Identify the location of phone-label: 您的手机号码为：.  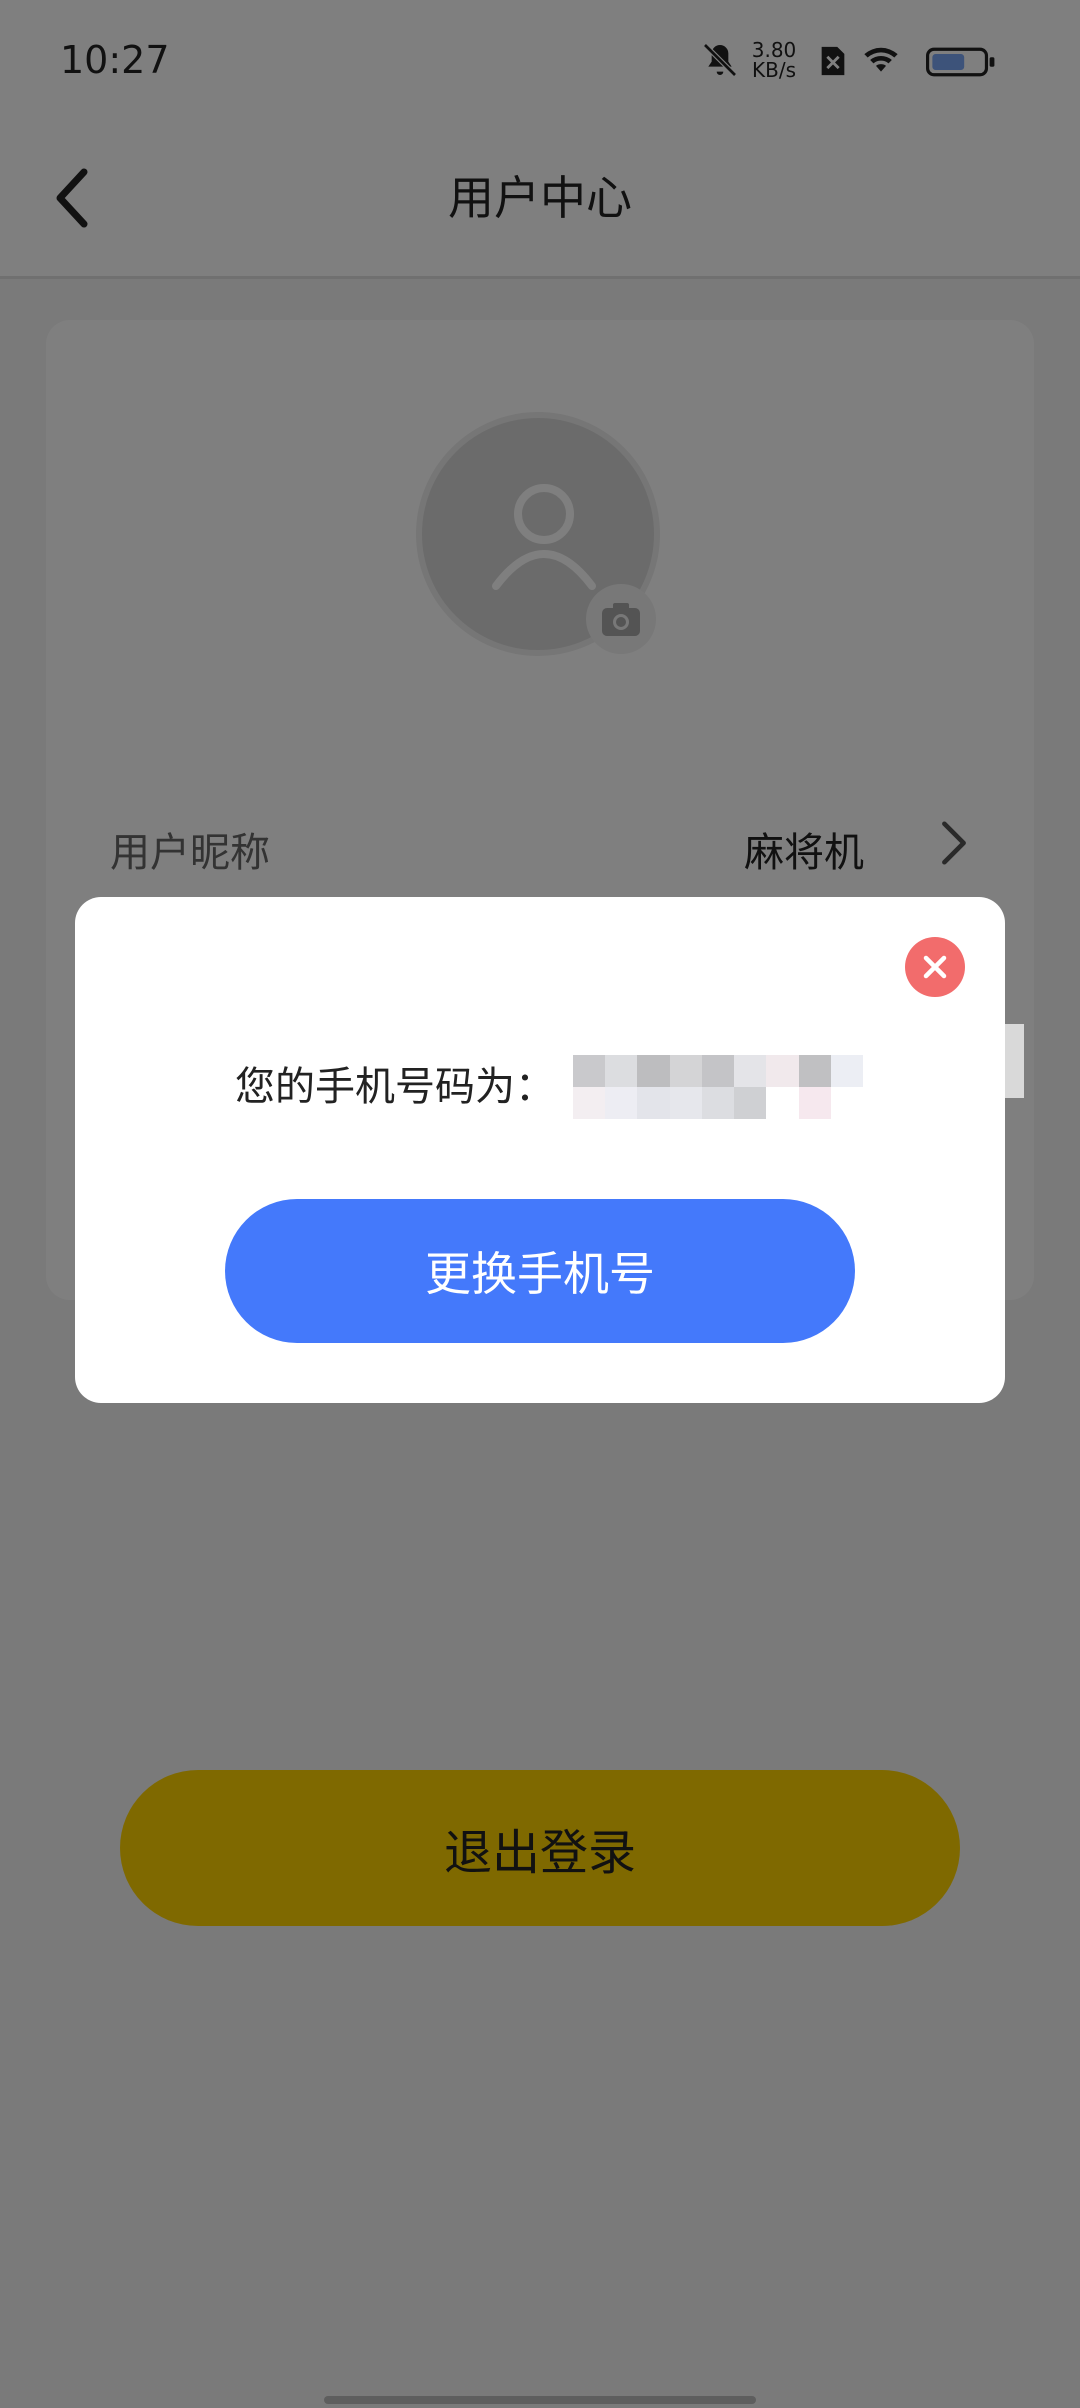
(395, 1087).